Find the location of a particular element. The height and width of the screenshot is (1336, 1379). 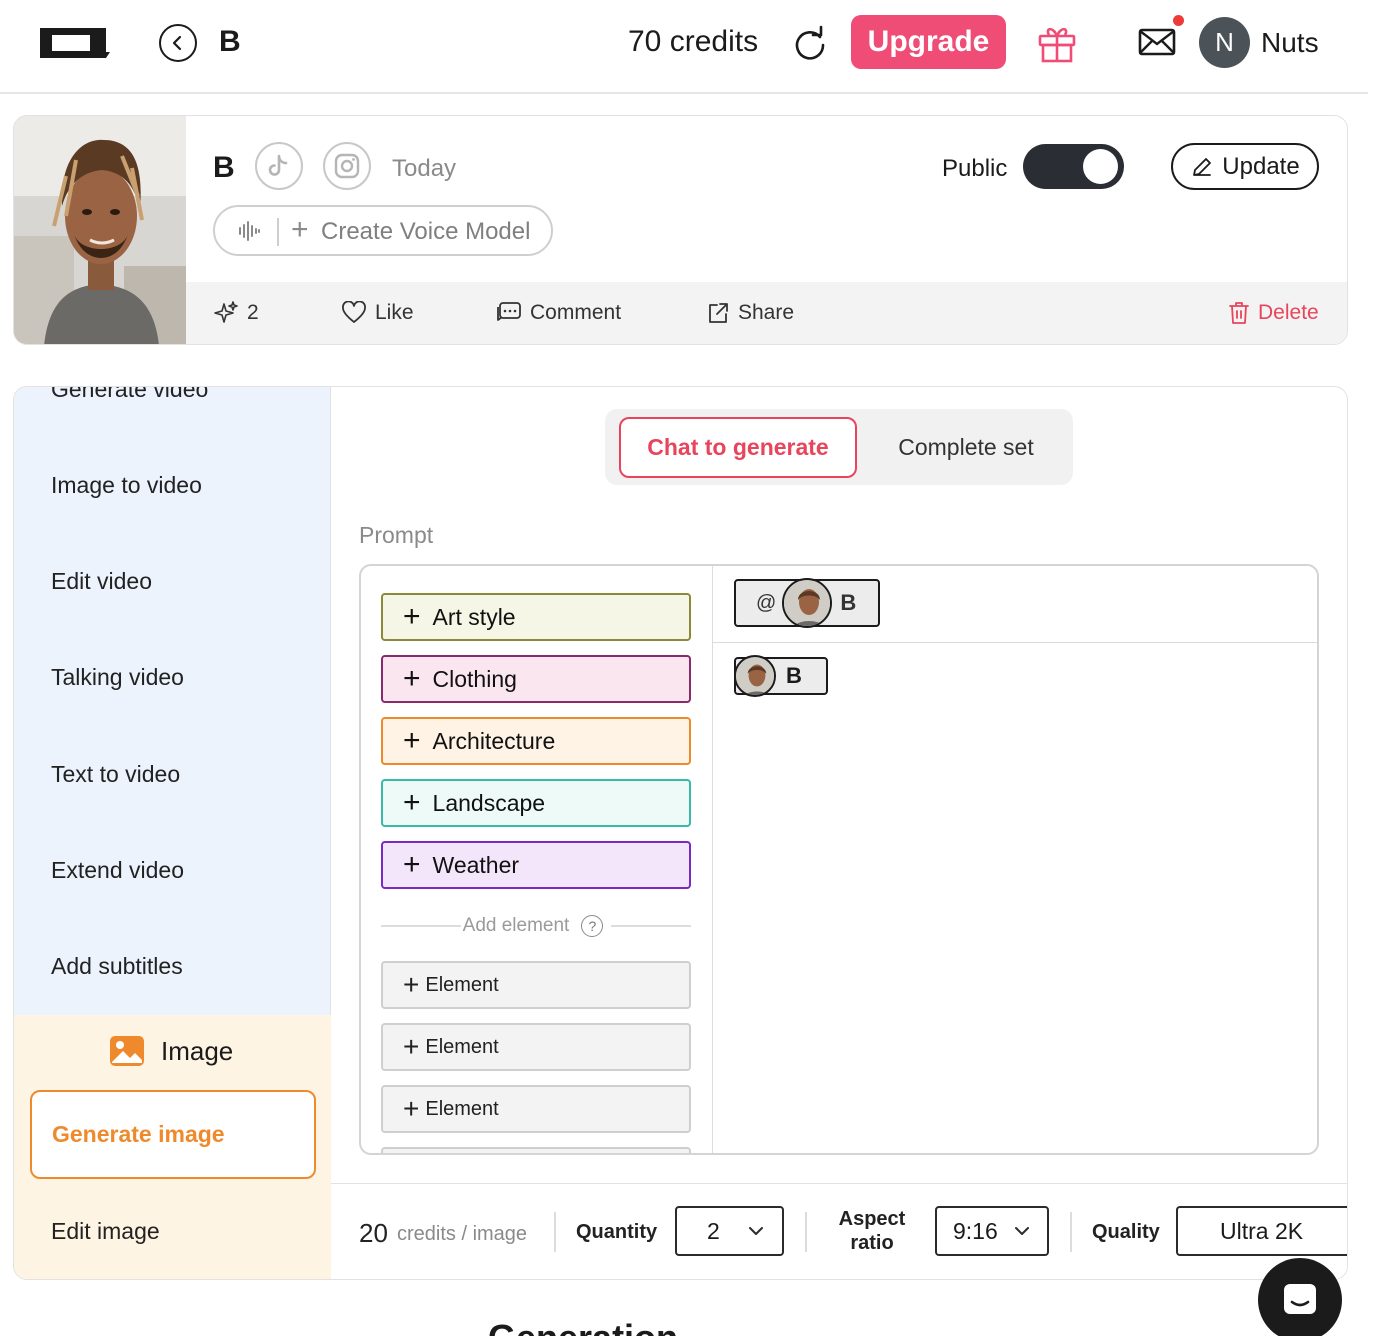

delete-label: Delete is located at coordinates (1288, 312).